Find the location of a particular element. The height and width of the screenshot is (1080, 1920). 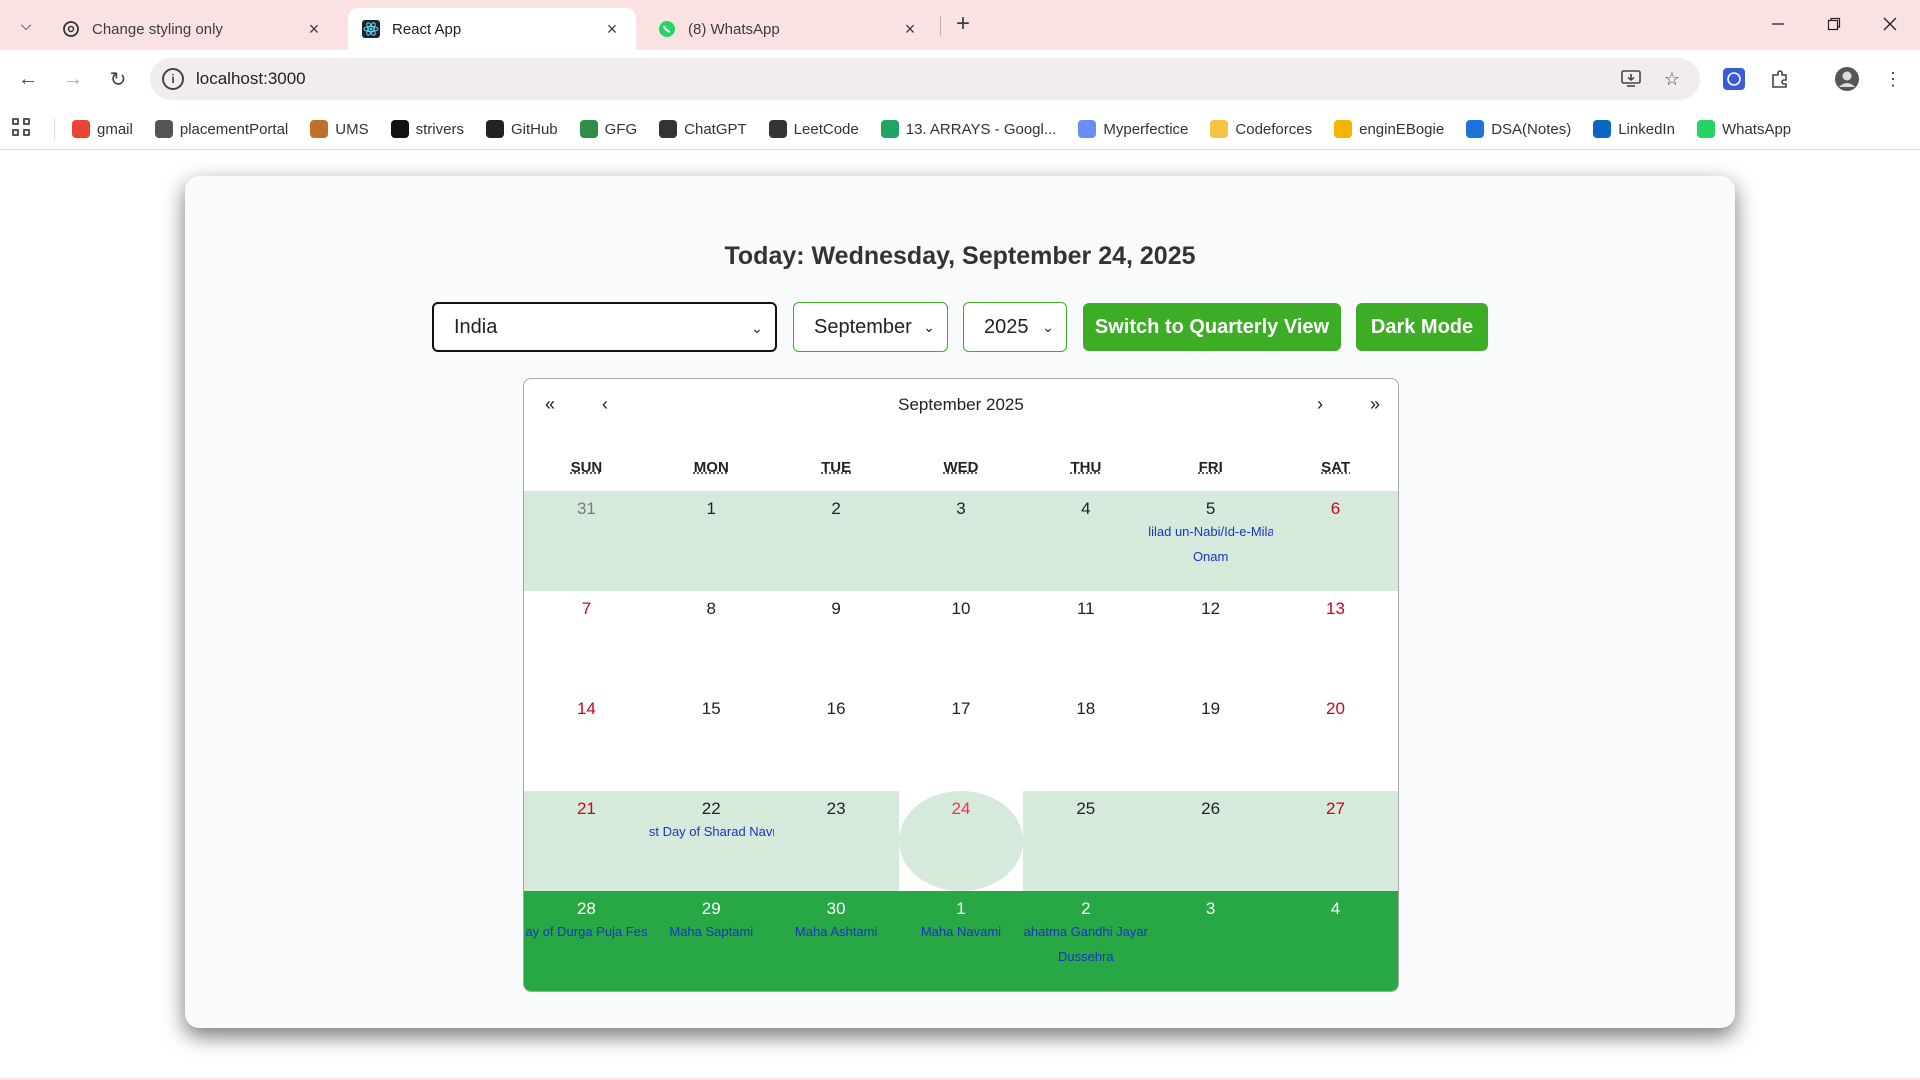

calendar-day: 27 is located at coordinates (1335, 841).